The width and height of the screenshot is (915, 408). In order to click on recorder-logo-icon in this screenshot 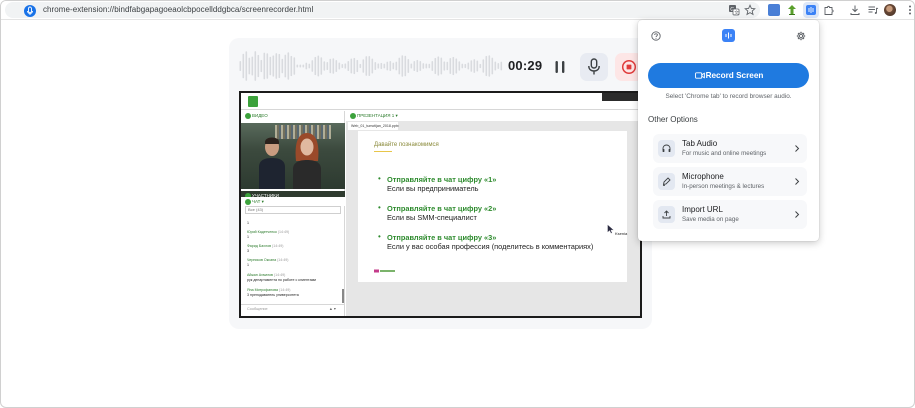, I will do `click(728, 35)`.